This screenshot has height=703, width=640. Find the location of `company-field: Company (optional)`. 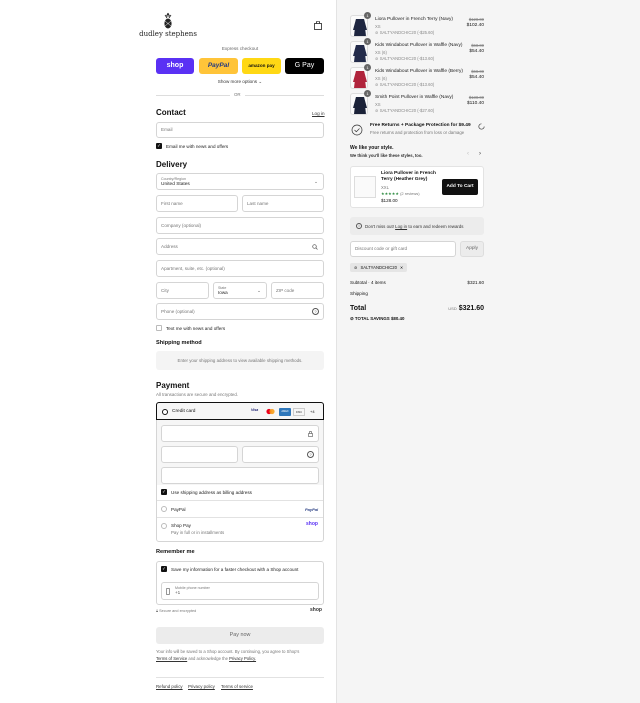

company-field: Company (optional) is located at coordinates (240, 225).